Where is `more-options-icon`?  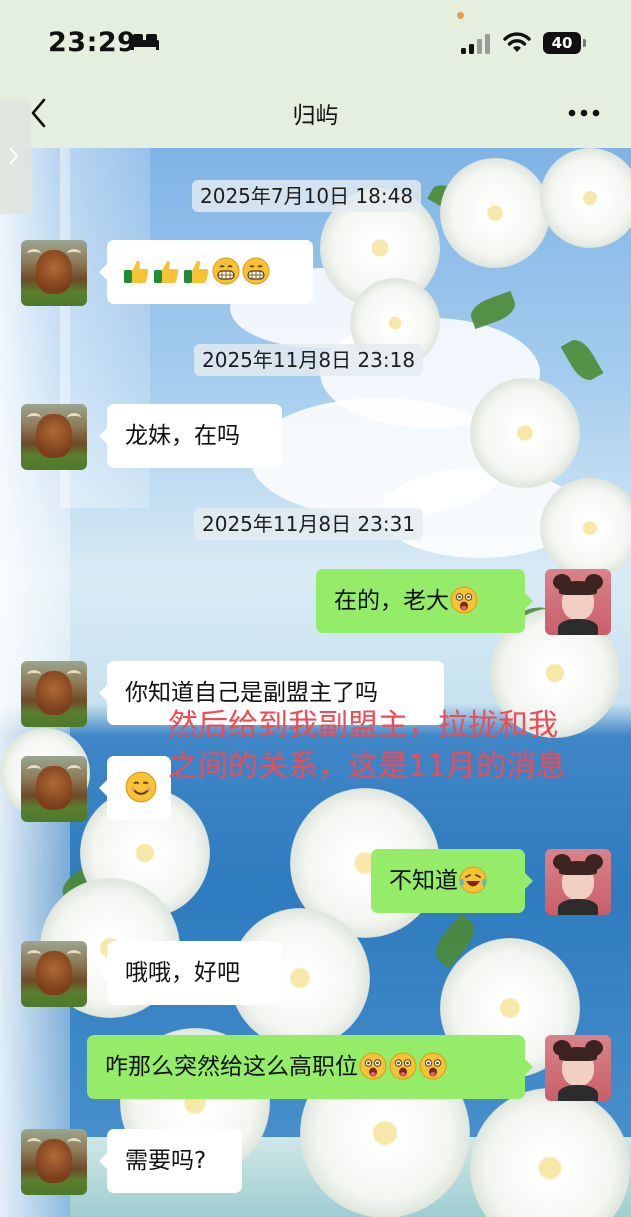 more-options-icon is located at coordinates (584, 113).